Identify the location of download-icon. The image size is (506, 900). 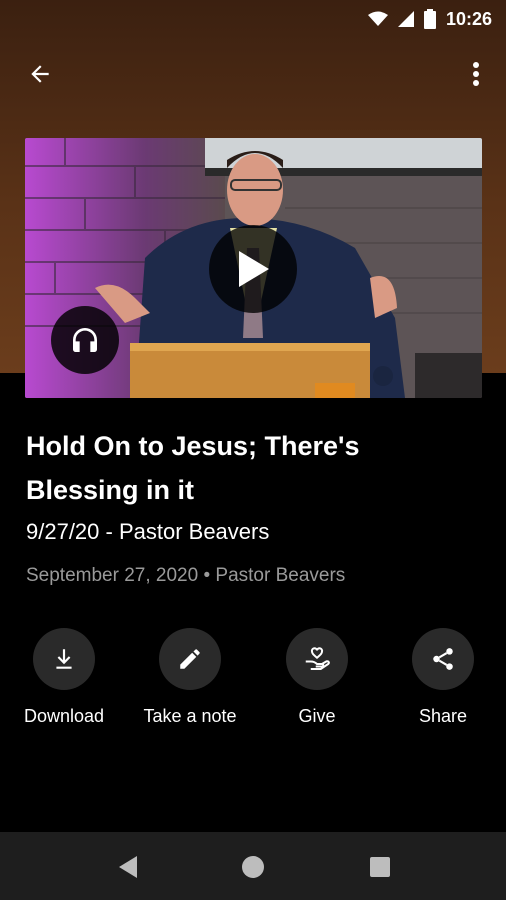
(64, 659).